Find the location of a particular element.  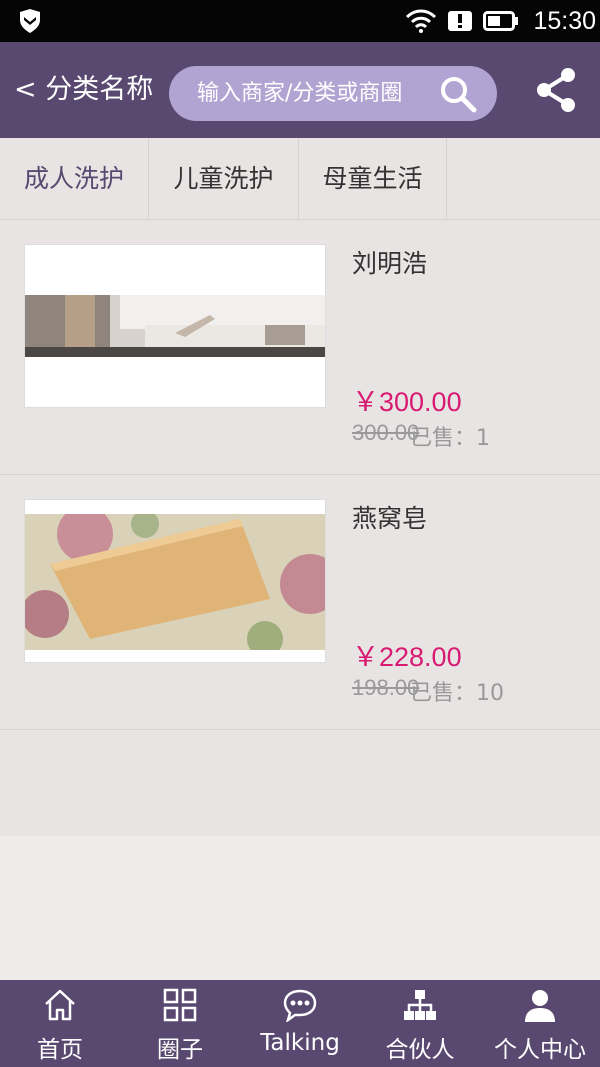

category-tabs: 成人洗护 儿童洗护 母童生活 is located at coordinates (300, 179).